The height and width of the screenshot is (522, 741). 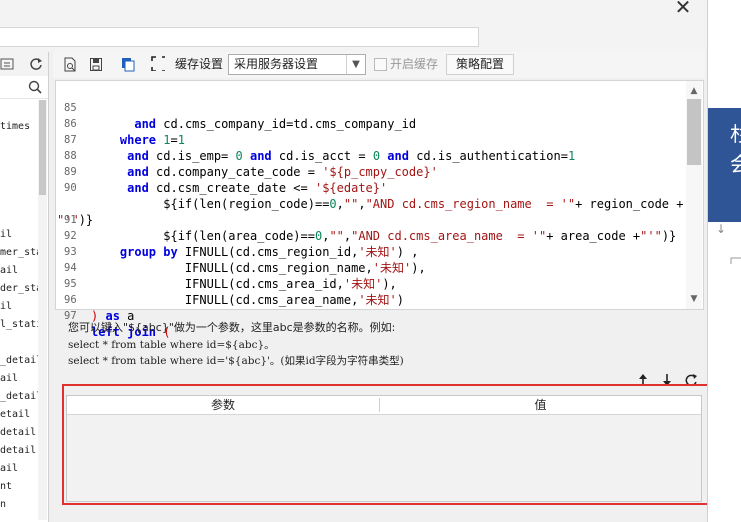 I want to click on close-icon: ✕, so click(x=683, y=8).